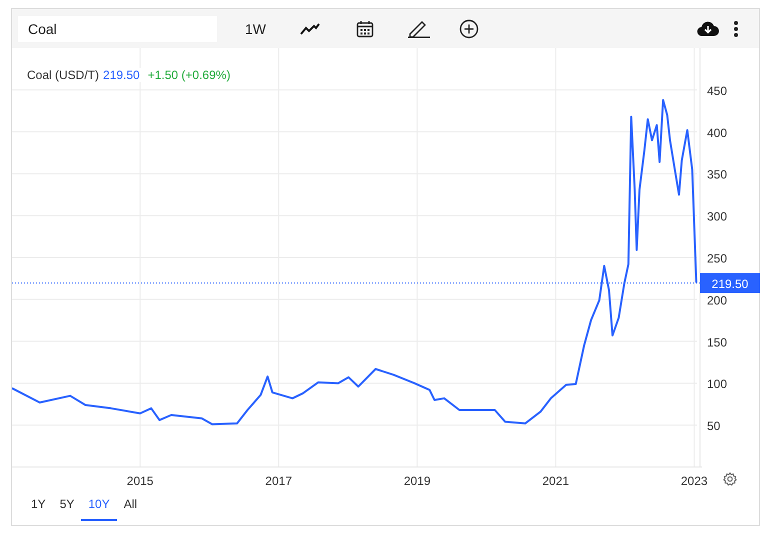  I want to click on interval-button: 1W, so click(255, 28).